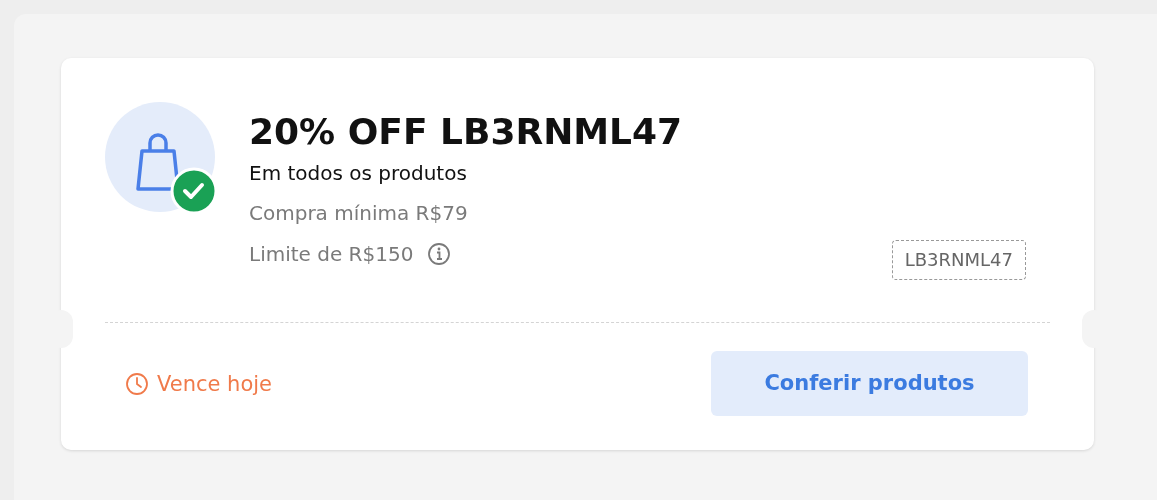 This screenshot has width=1157, height=500. I want to click on clock-icon, so click(137, 383).